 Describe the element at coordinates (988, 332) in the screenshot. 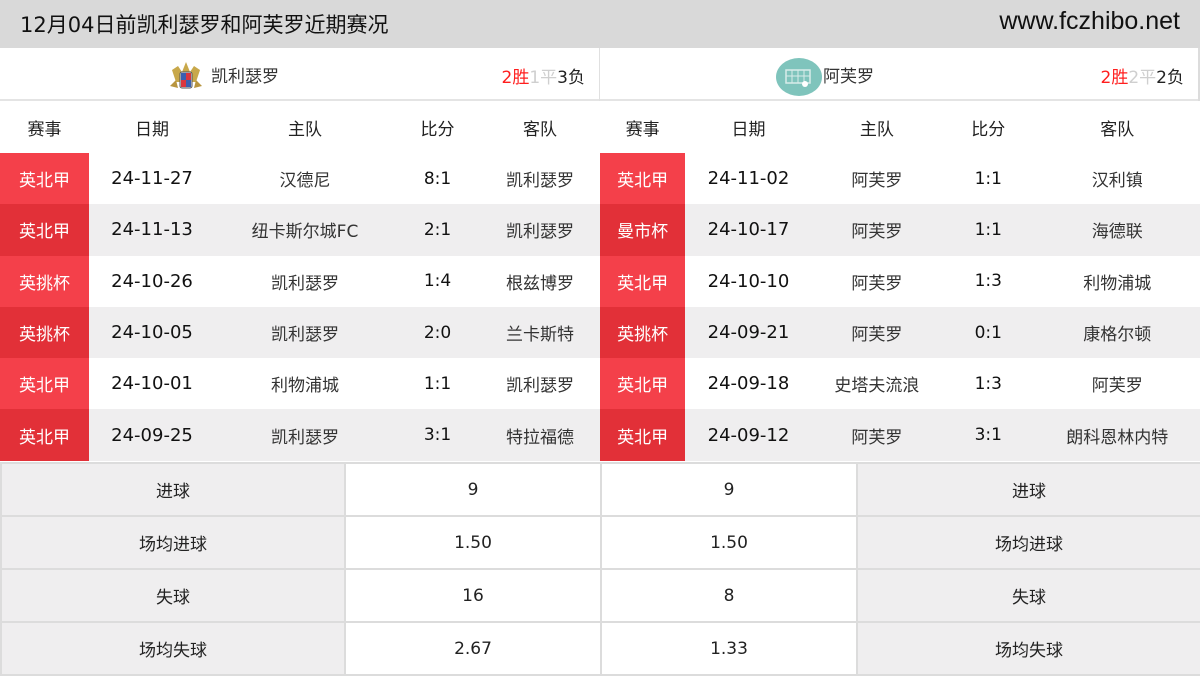

I see `match-score: 0:1` at that location.